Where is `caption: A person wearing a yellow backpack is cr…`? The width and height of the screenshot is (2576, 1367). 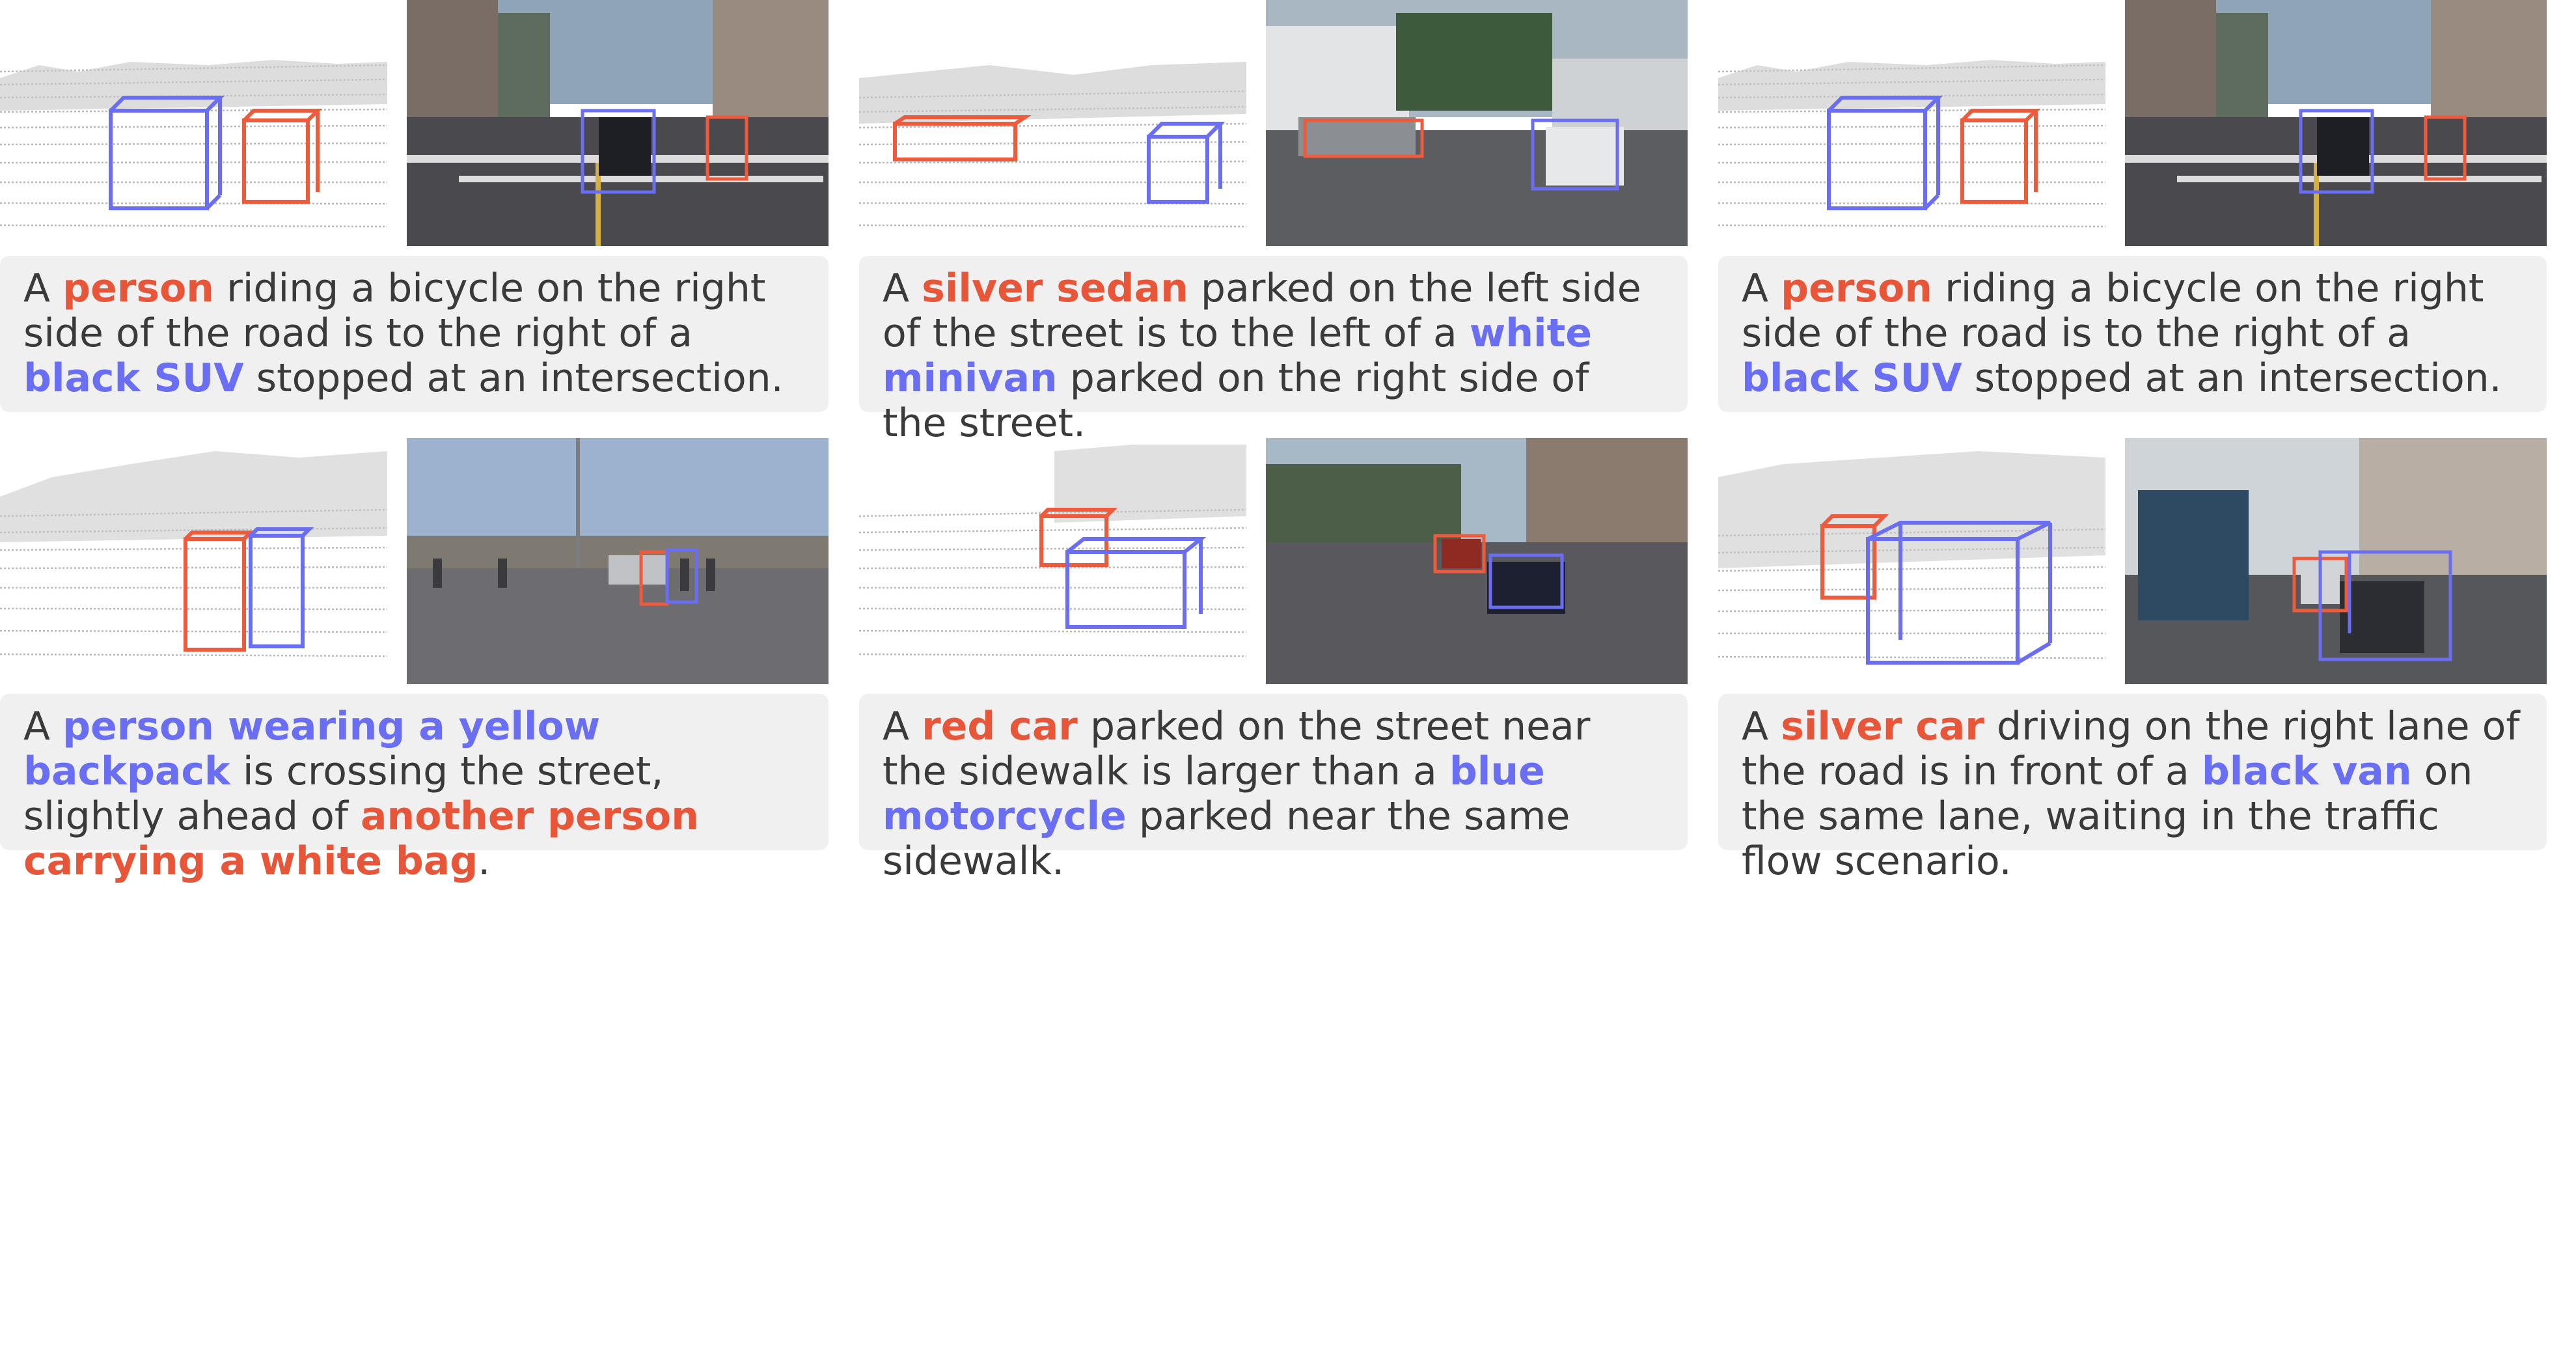
caption: A person wearing a yellow backpack is cr… is located at coordinates (415, 789).